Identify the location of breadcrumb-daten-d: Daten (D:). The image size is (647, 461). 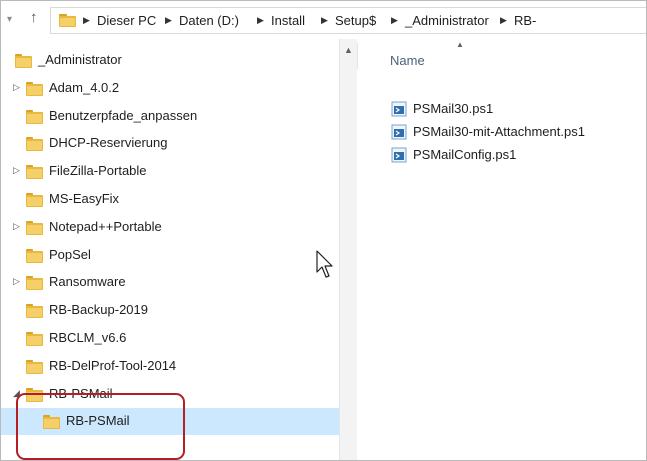
(209, 20).